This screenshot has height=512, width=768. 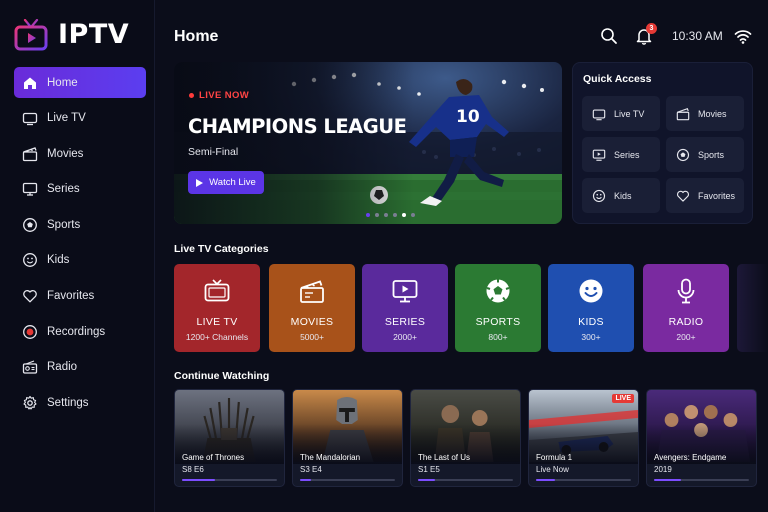 I want to click on category-live-tv: LIVE TV 1200+ Channels, so click(x=217, y=308).